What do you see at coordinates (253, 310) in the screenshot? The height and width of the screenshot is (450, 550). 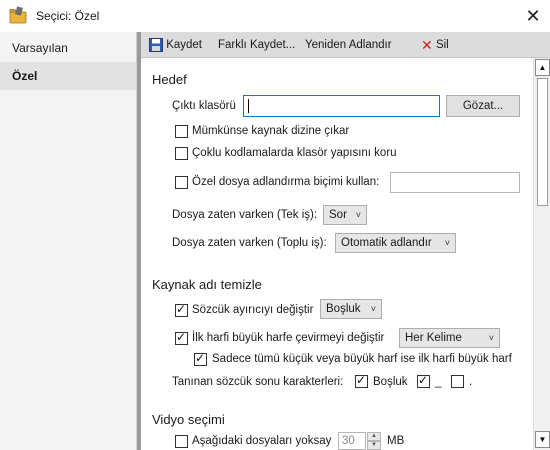 I see `word-separator-label: Sözcük ayırıcıyı değiştir` at bounding box center [253, 310].